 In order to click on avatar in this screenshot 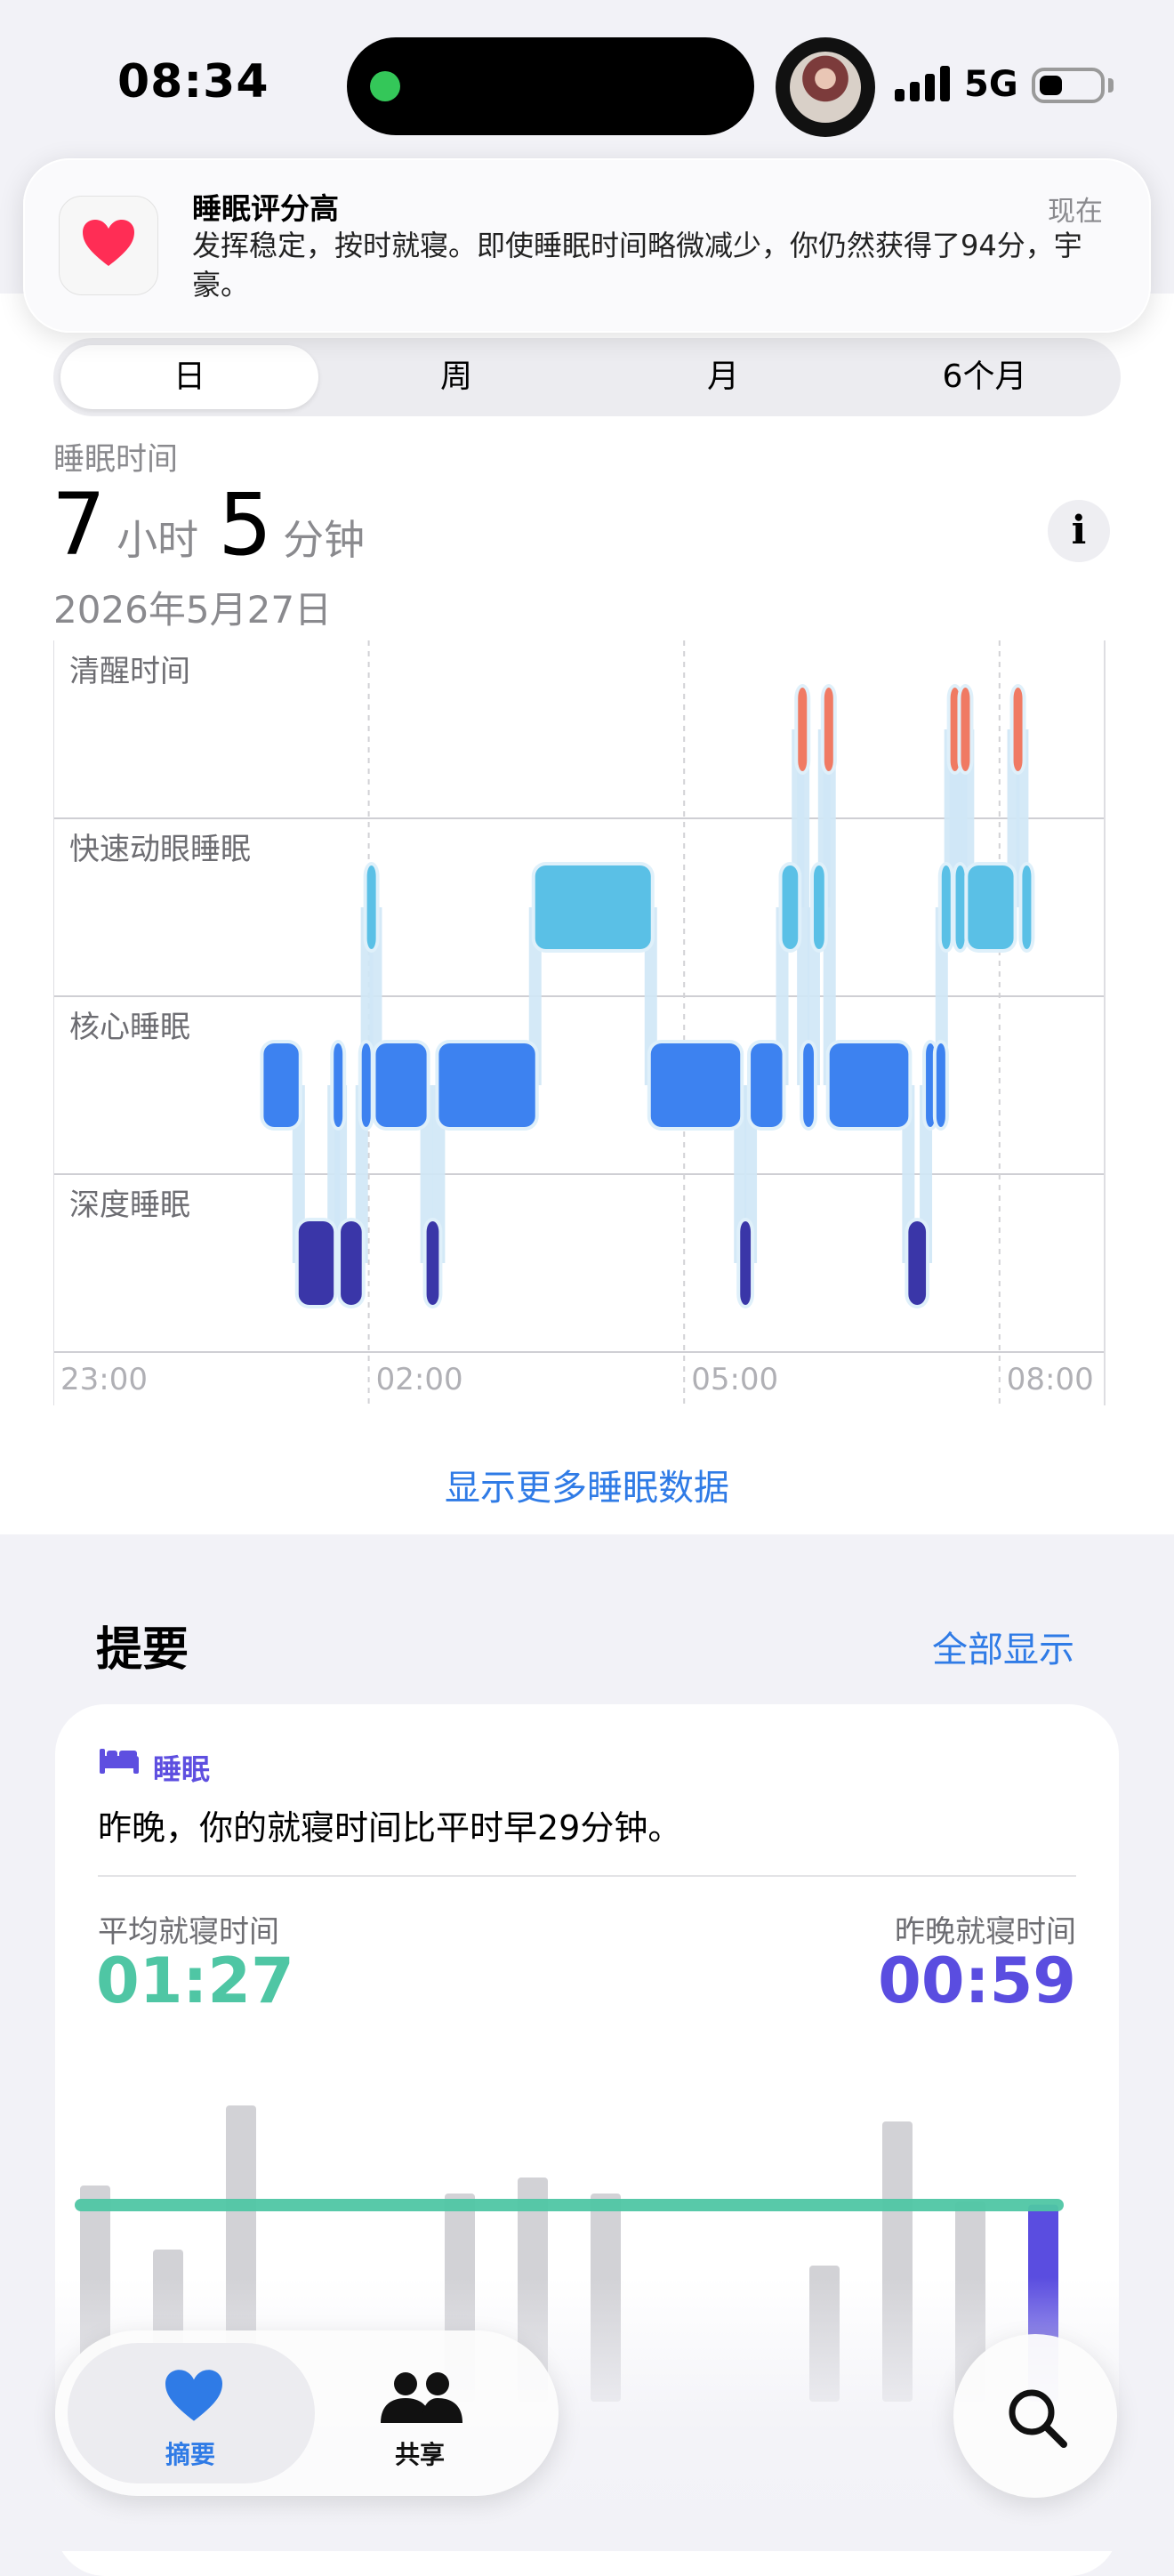, I will do `click(825, 87)`.